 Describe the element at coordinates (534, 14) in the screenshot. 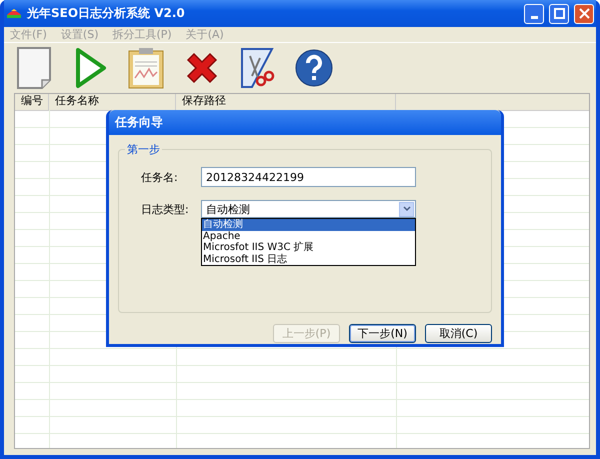

I see `minimize-button` at that location.